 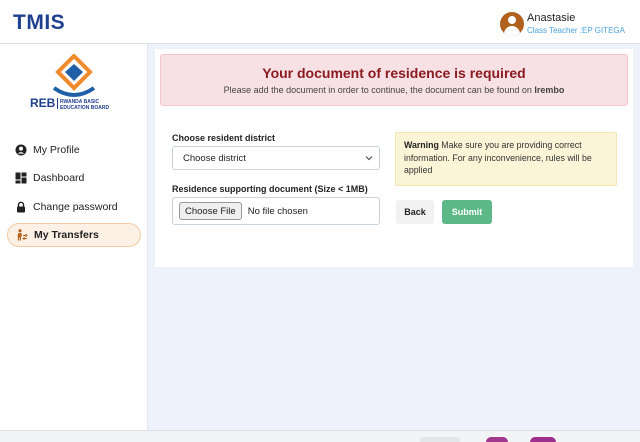 I want to click on sidebar-item-label: Change password, so click(x=75, y=207).